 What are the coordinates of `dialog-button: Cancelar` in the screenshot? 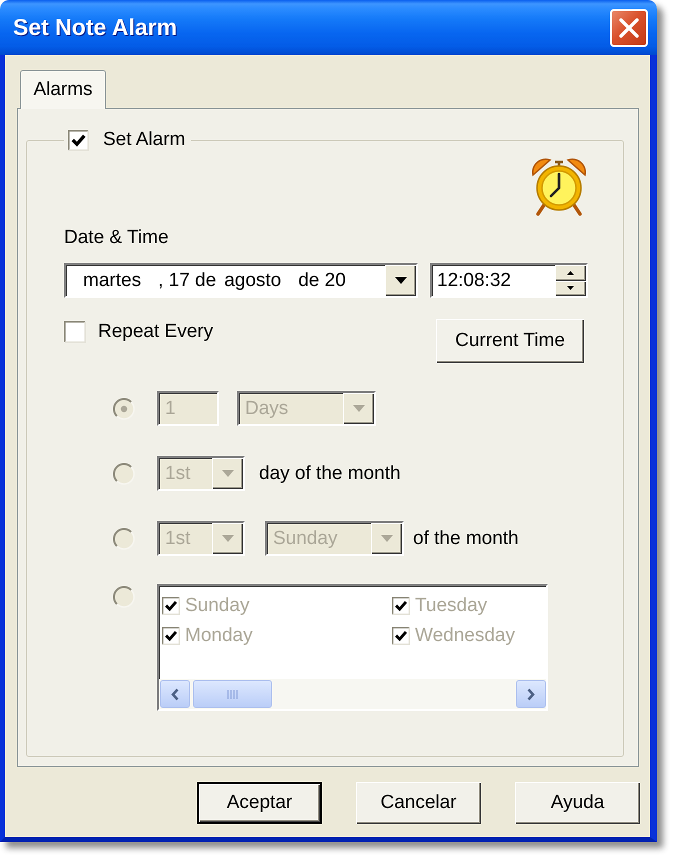 It's located at (418, 803).